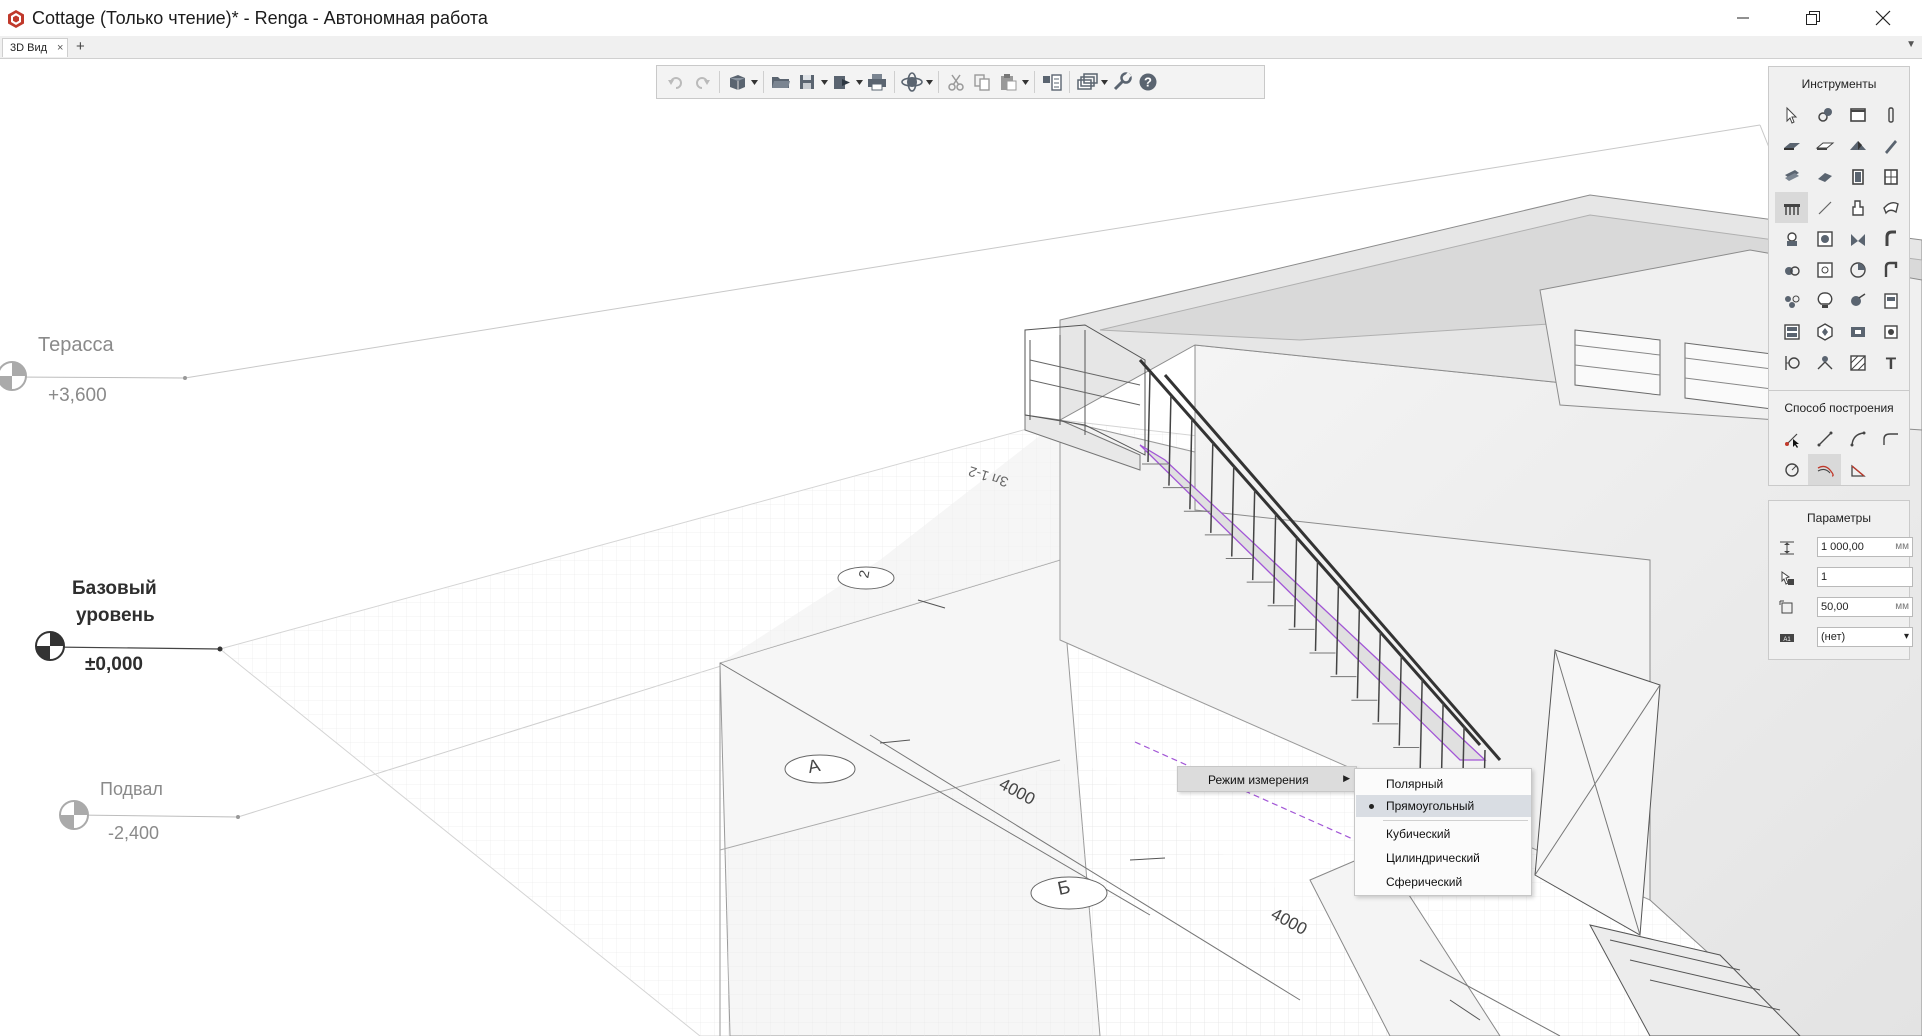 The height and width of the screenshot is (1036, 1922). I want to click on export-dropdown-icon, so click(859, 82).